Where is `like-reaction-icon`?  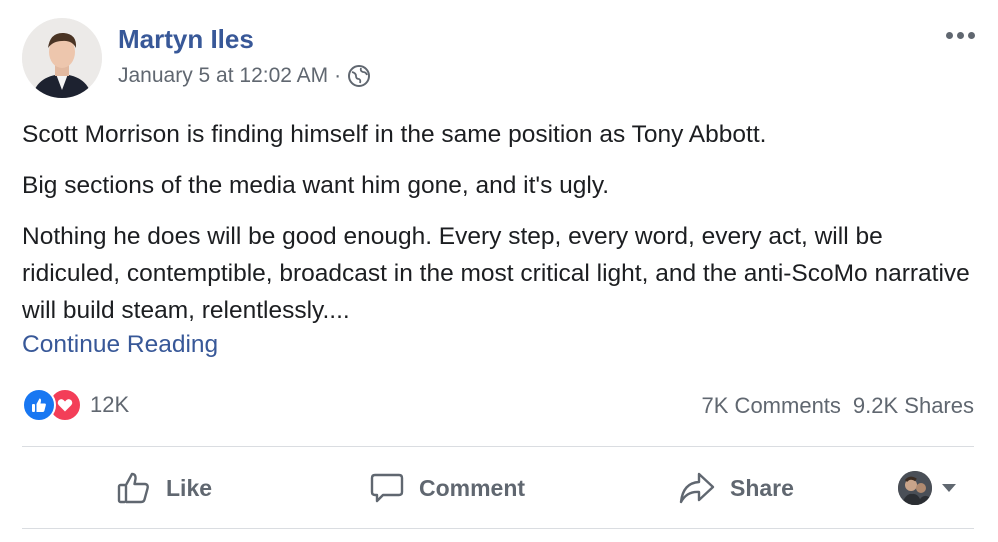 like-reaction-icon is located at coordinates (39, 405).